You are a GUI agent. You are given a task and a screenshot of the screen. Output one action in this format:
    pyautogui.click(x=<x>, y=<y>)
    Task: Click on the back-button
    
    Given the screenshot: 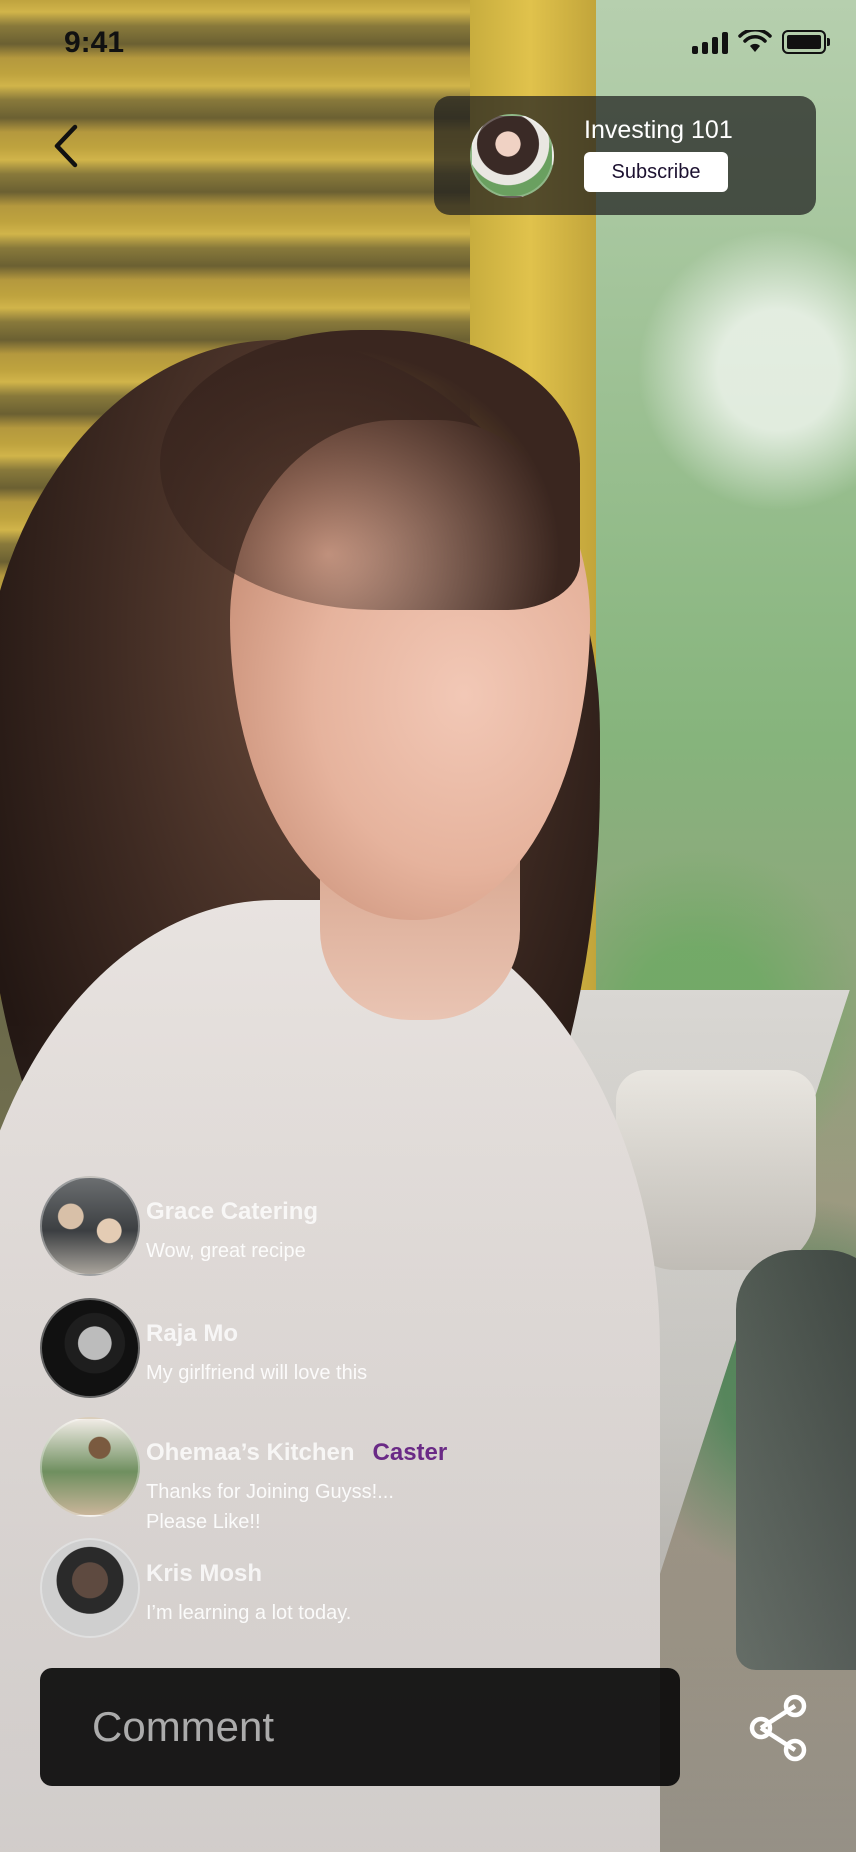 What is the action you would take?
    pyautogui.click(x=65, y=146)
    